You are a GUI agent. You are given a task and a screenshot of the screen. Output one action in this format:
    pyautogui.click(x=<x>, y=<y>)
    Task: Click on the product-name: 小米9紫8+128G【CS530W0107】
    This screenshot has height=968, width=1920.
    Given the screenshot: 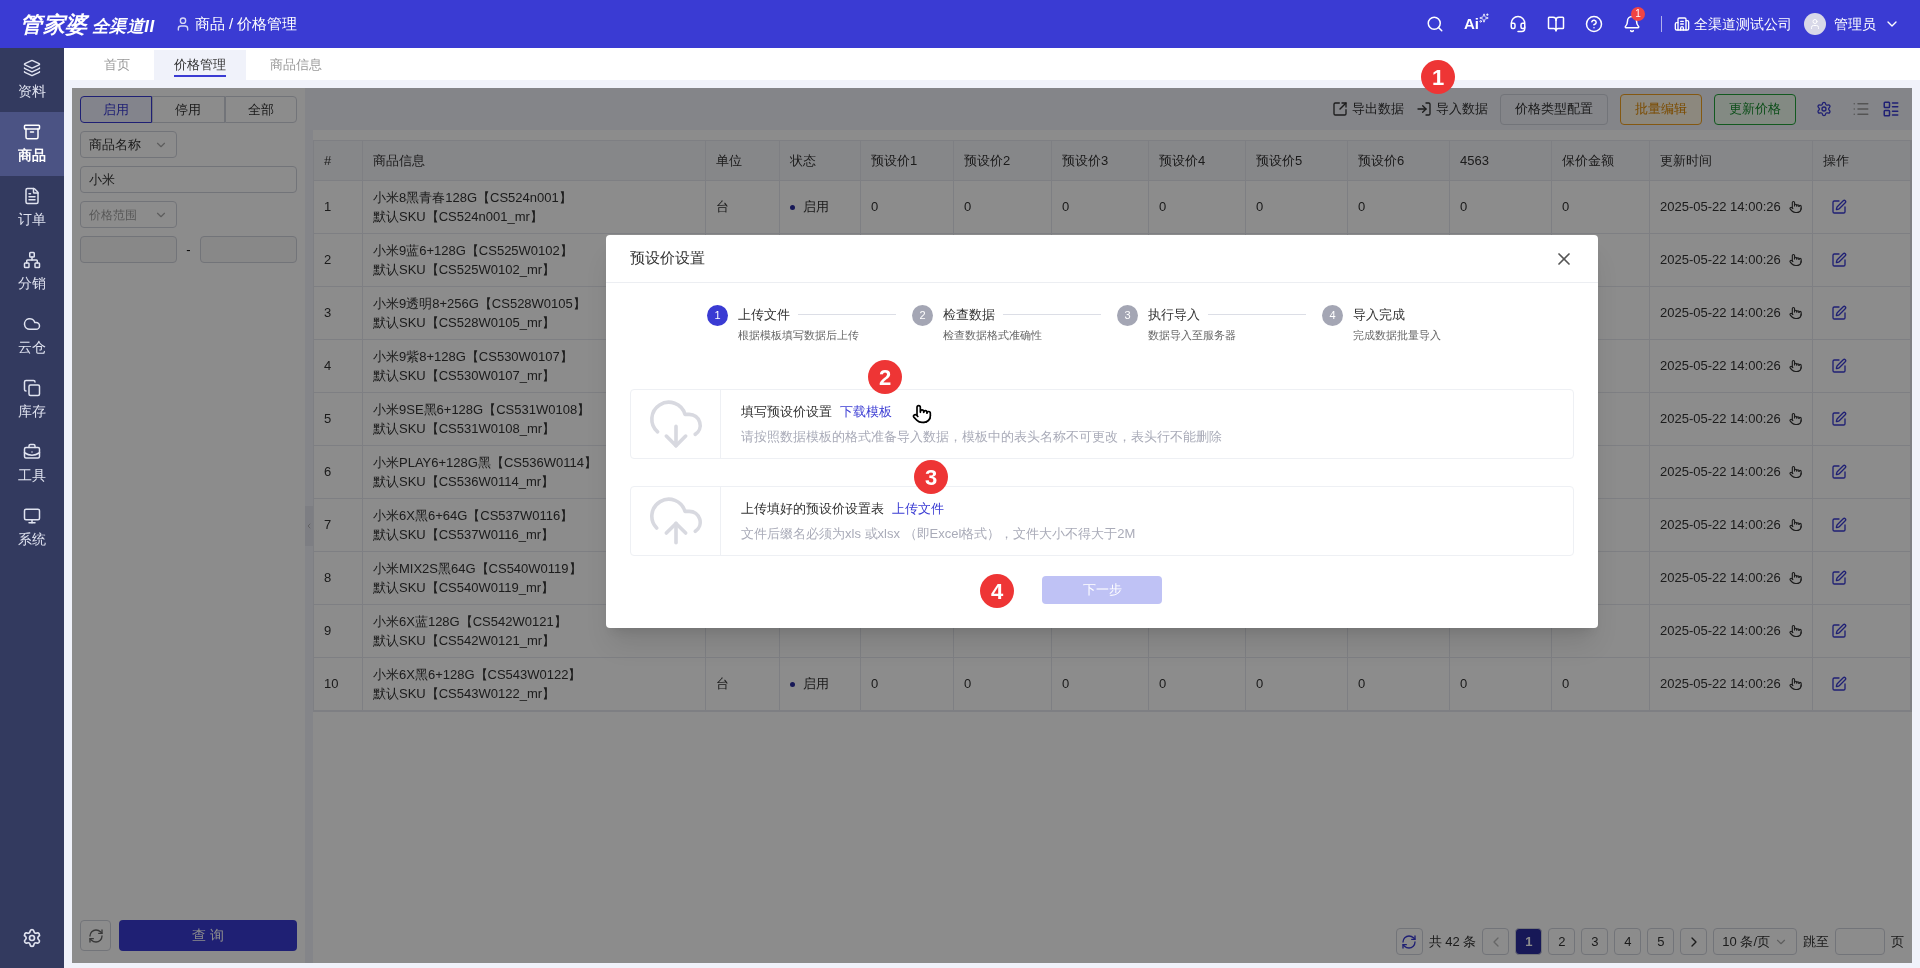 What is the action you would take?
    pyautogui.click(x=473, y=357)
    